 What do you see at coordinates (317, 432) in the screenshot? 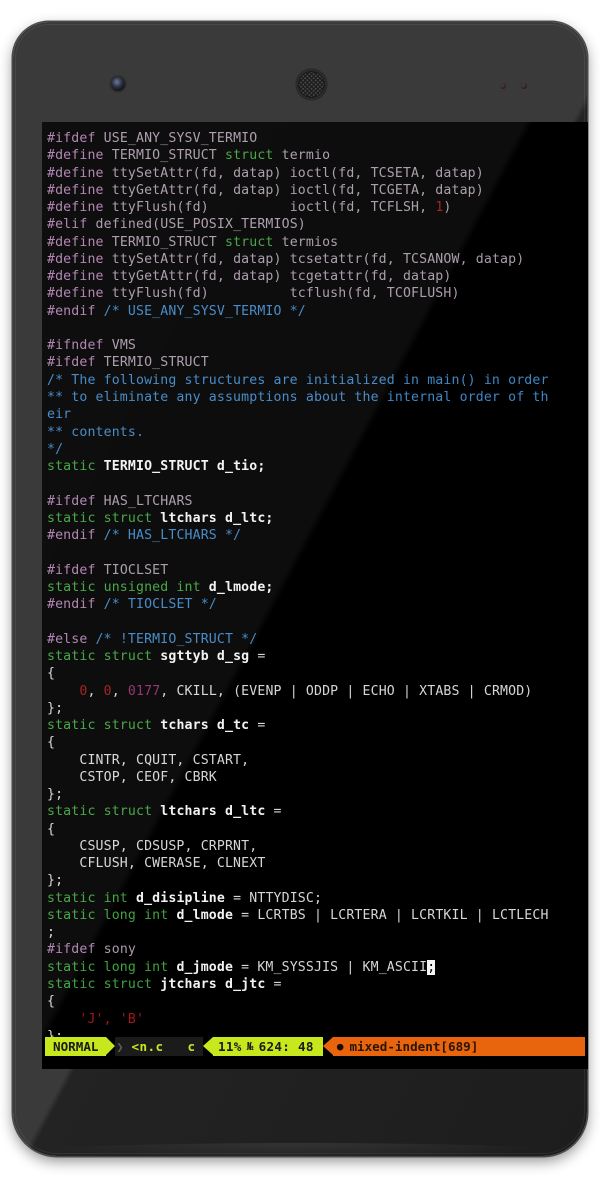
I see `code-line: ** contents.` at bounding box center [317, 432].